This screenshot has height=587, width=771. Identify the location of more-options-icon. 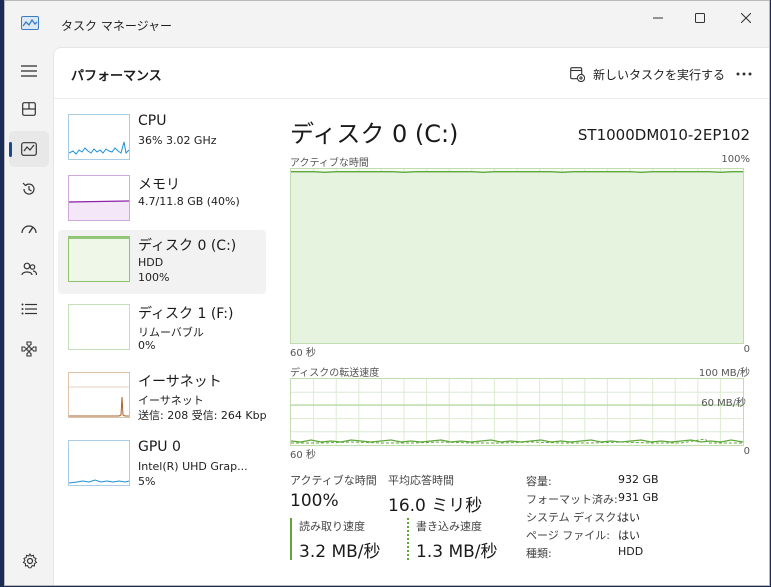
(744, 74).